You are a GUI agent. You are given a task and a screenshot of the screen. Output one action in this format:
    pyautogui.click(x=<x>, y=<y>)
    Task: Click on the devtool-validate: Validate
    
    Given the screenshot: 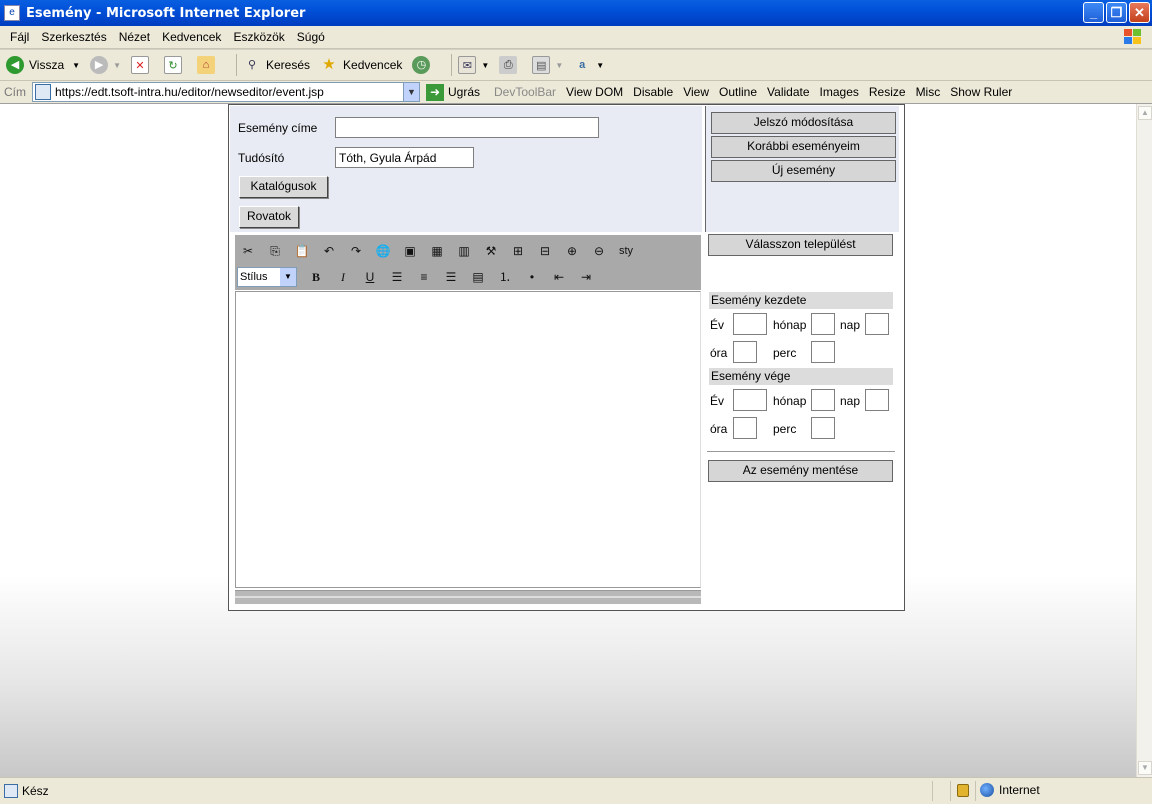 What is the action you would take?
    pyautogui.click(x=788, y=92)
    